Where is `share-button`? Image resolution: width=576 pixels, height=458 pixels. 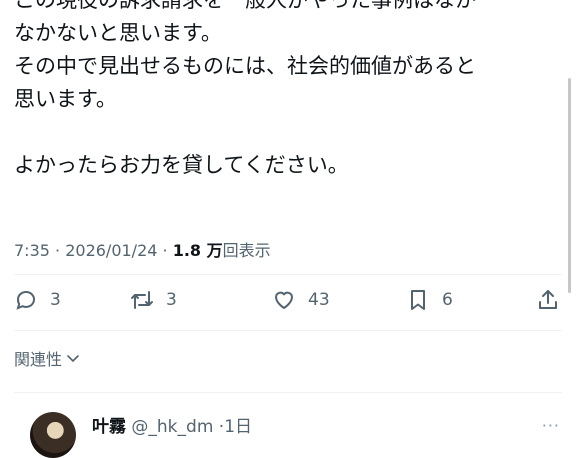
share-button is located at coordinates (548, 300).